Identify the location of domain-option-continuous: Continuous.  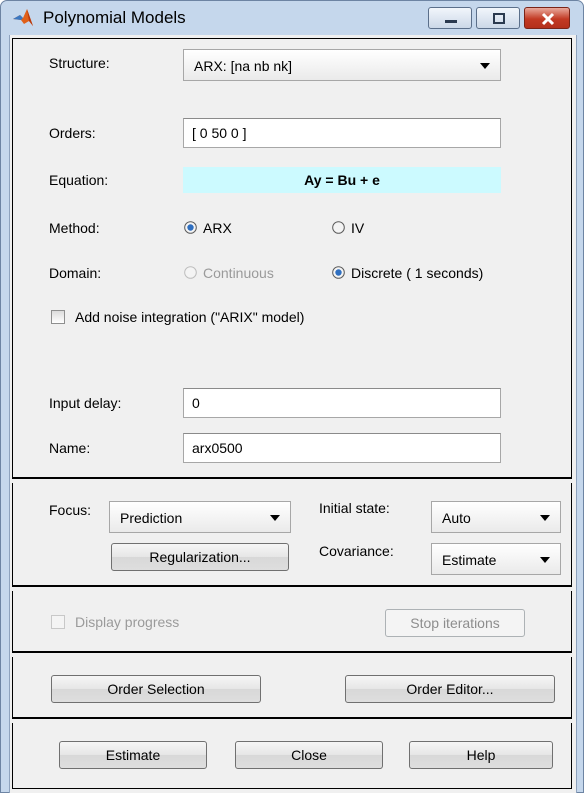
(238, 273).